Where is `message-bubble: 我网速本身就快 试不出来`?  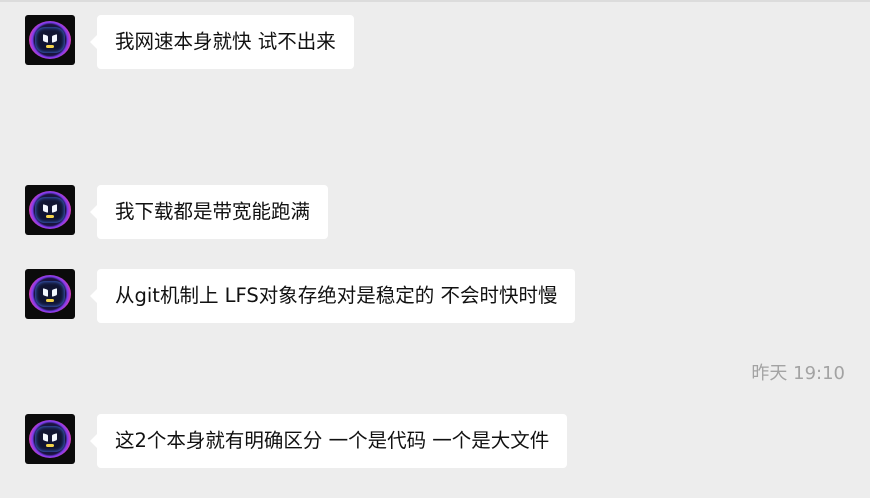 message-bubble: 我网速本身就快 试不出来 is located at coordinates (222, 42).